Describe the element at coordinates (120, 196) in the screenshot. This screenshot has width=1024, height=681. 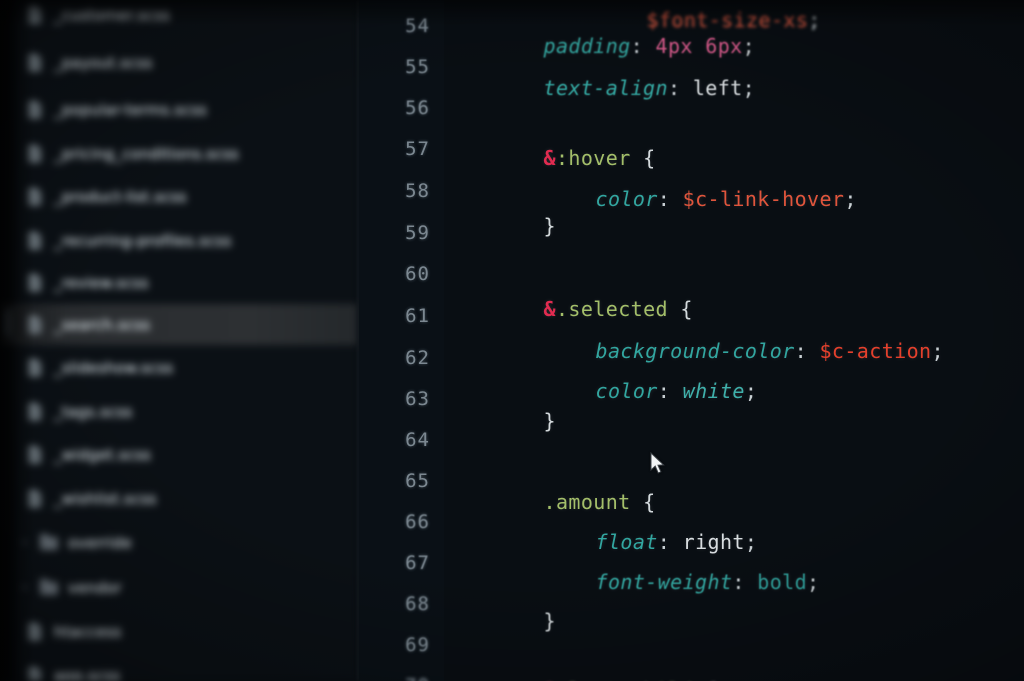
I see `file-tree-item-label: _product-list.scss` at that location.